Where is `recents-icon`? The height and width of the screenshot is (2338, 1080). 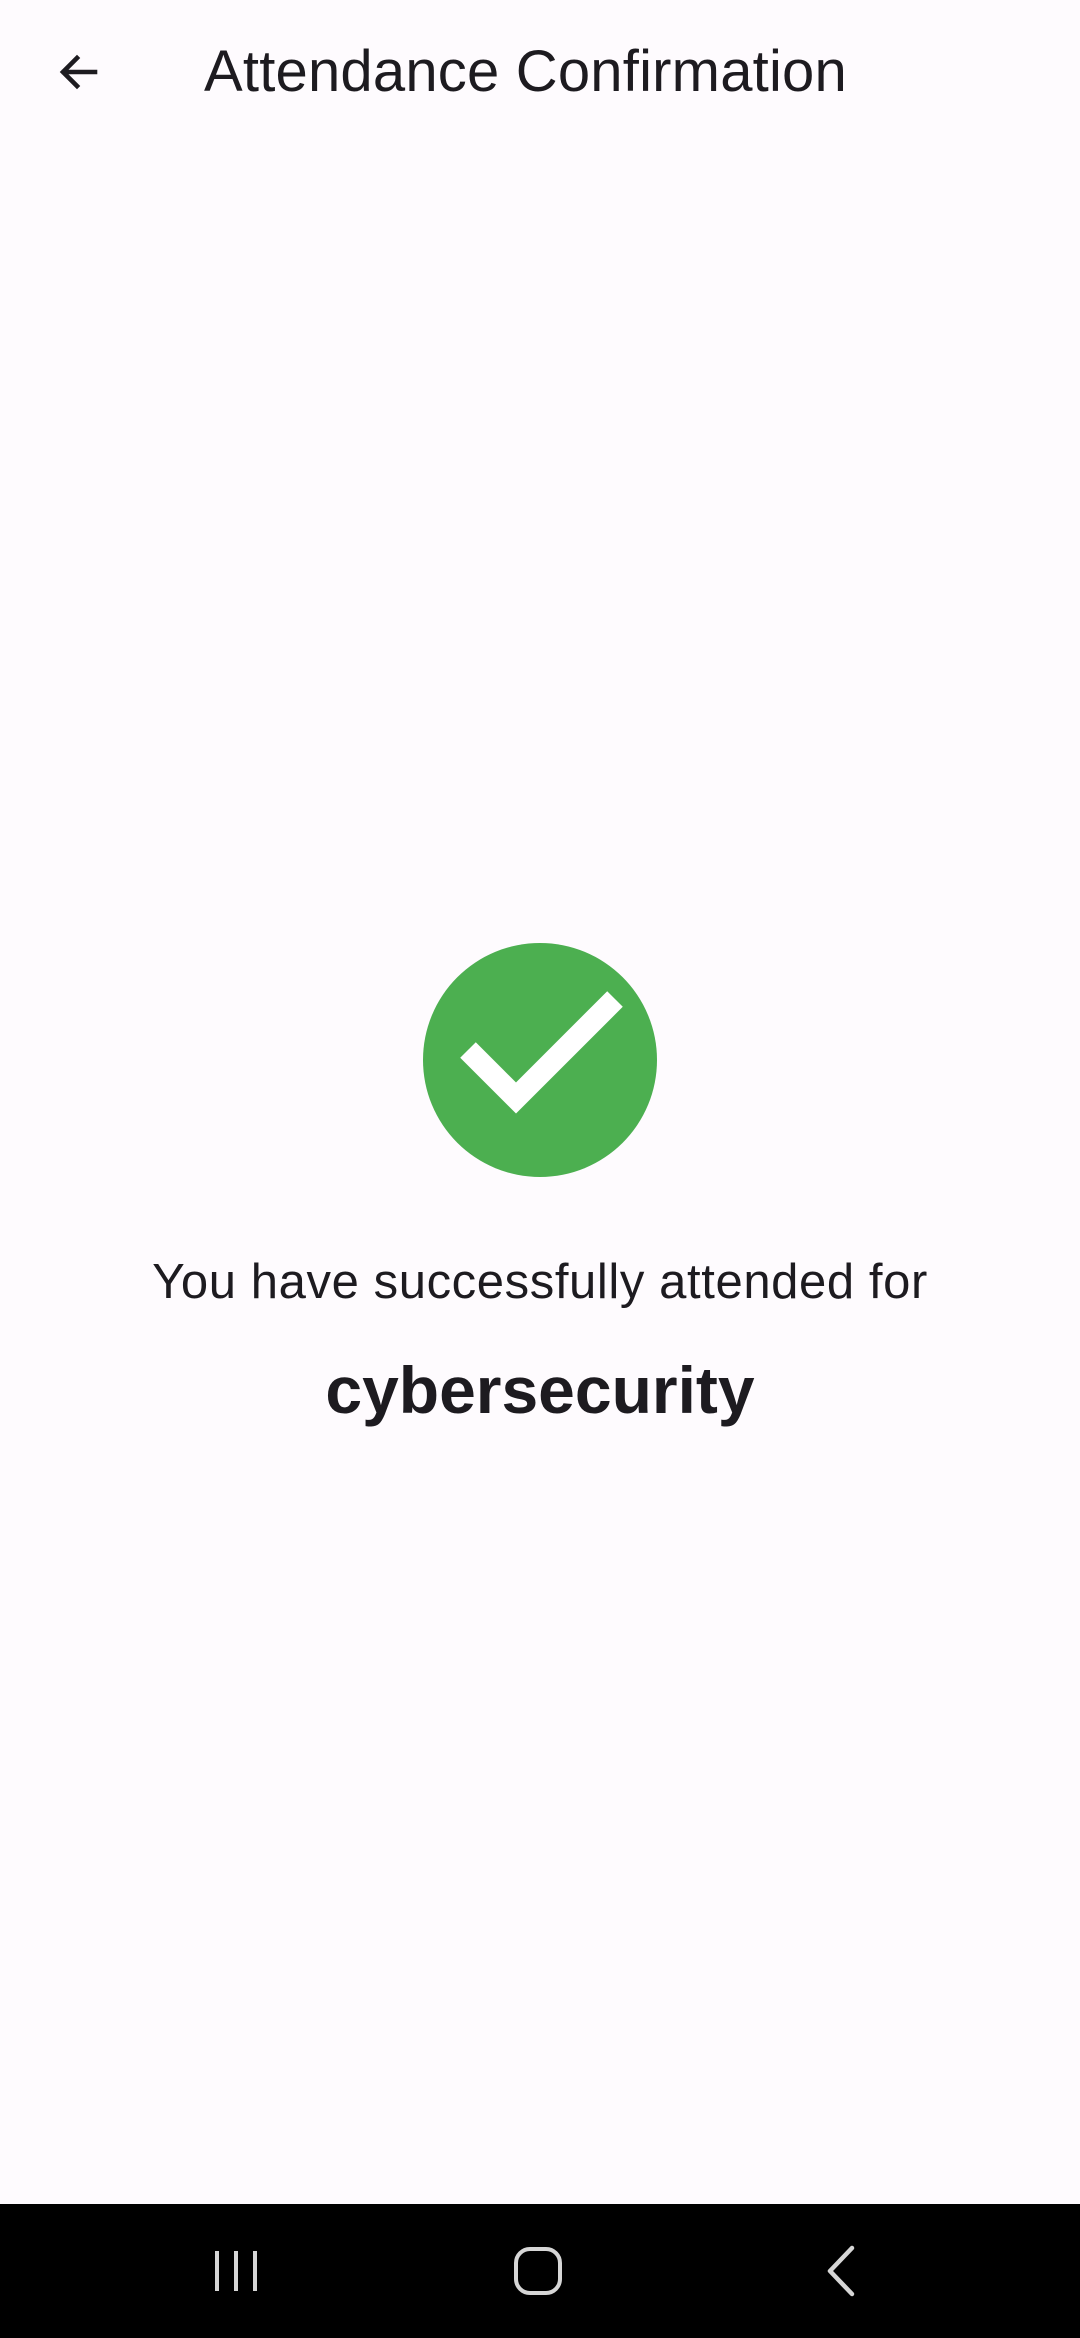
recents-icon is located at coordinates (236, 2271).